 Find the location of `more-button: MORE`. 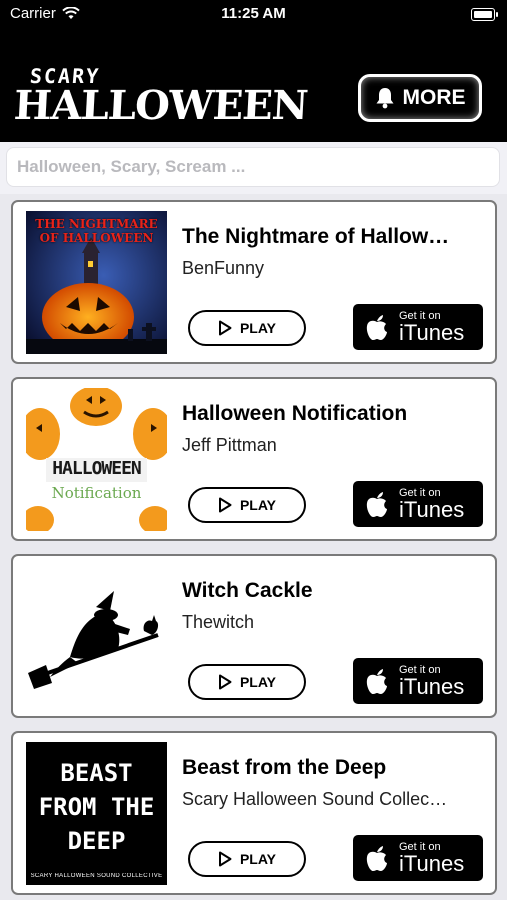

more-button: MORE is located at coordinates (420, 98).